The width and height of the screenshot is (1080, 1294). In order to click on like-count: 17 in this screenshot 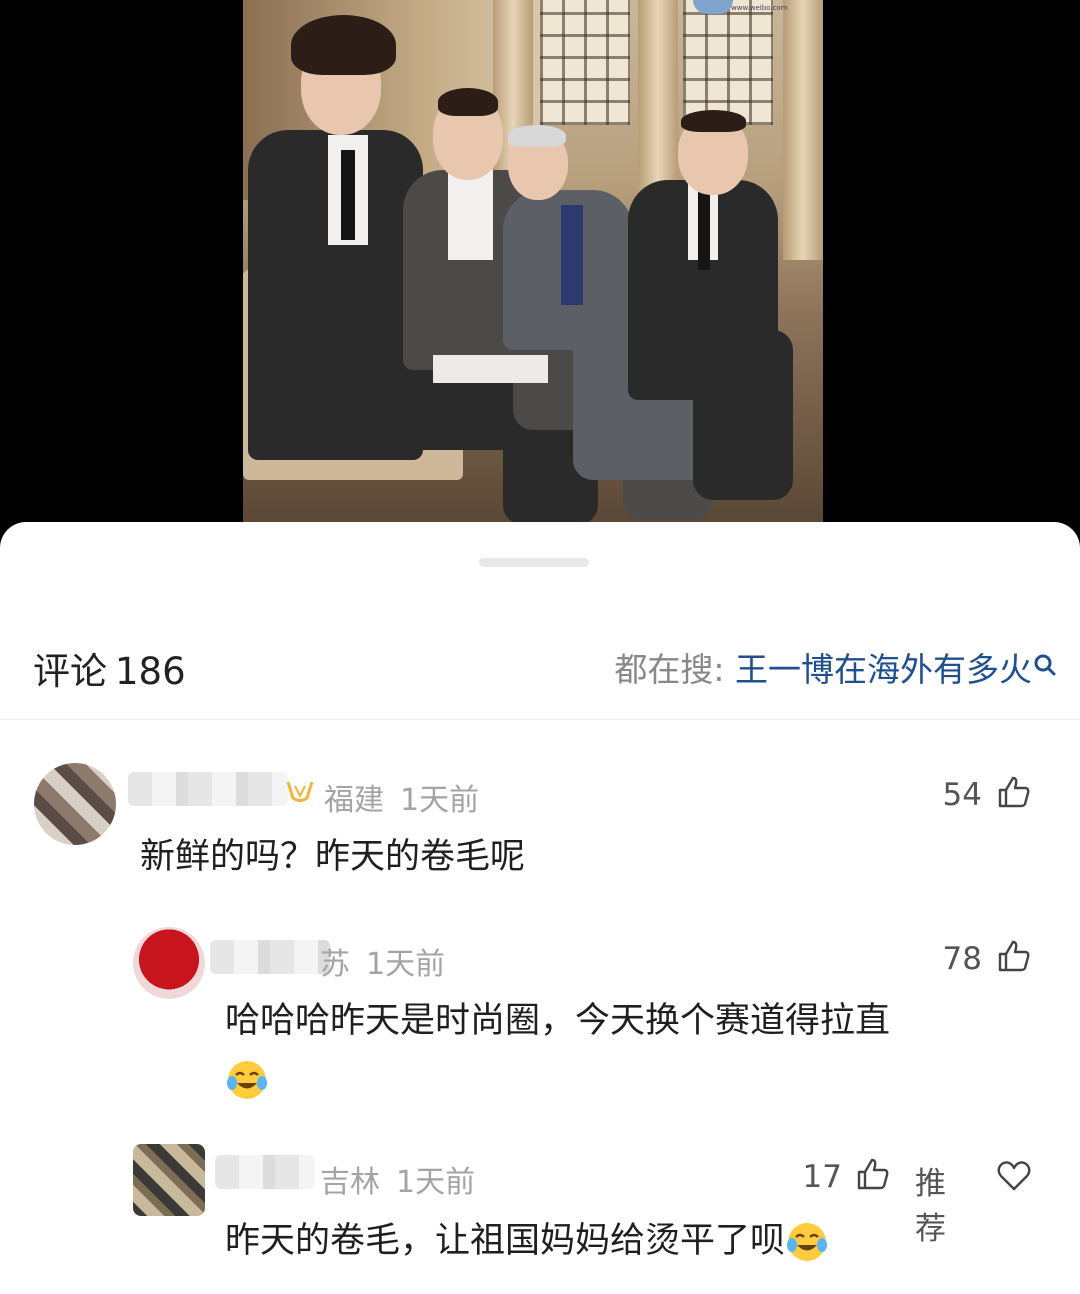, I will do `click(822, 1177)`.